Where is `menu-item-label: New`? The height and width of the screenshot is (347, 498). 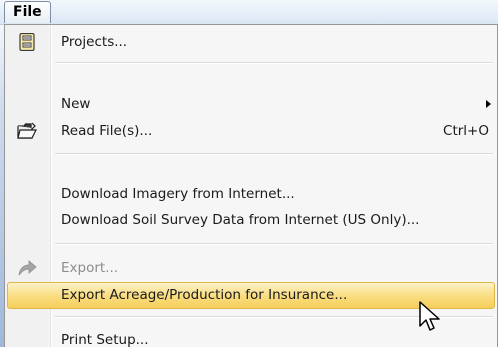 menu-item-label: New is located at coordinates (76, 104).